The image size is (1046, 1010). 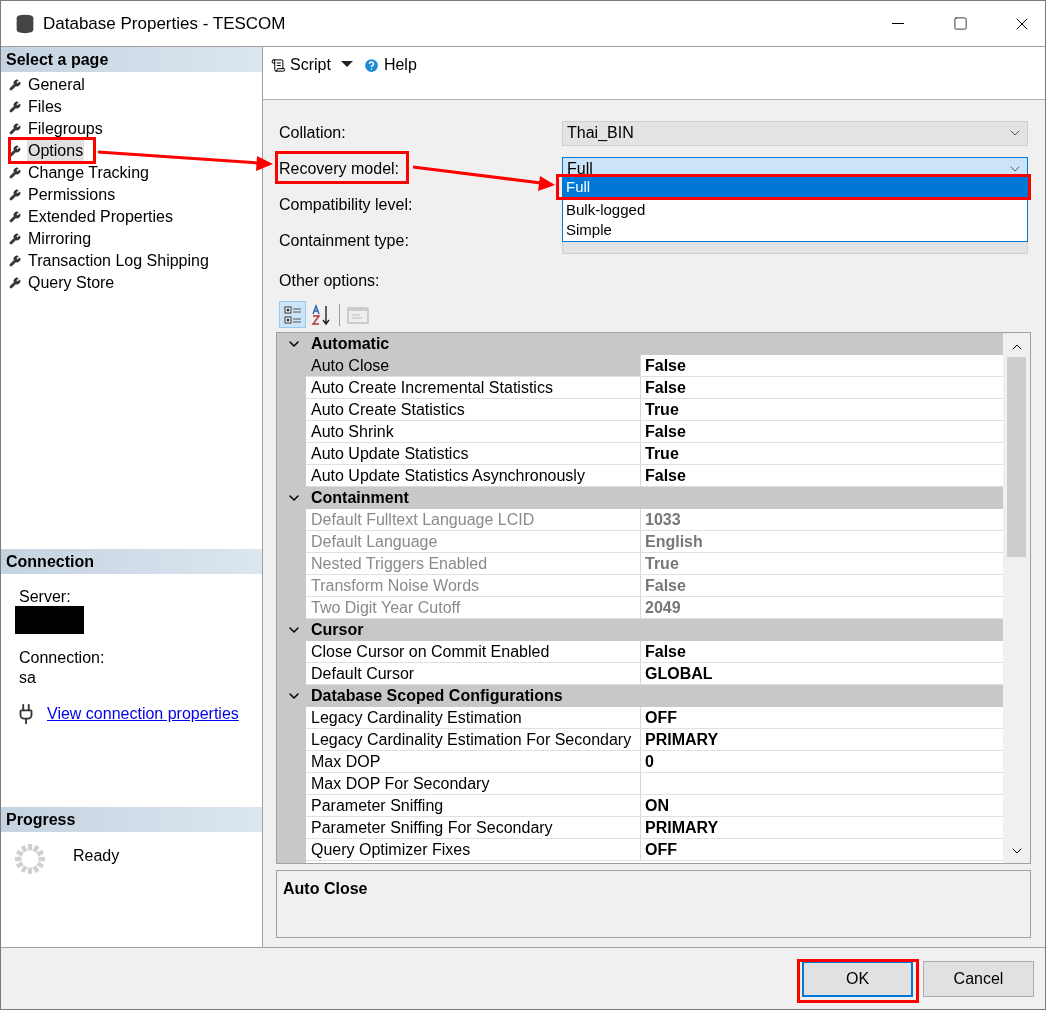 I want to click on description-title: Auto Close, so click(x=325, y=888).